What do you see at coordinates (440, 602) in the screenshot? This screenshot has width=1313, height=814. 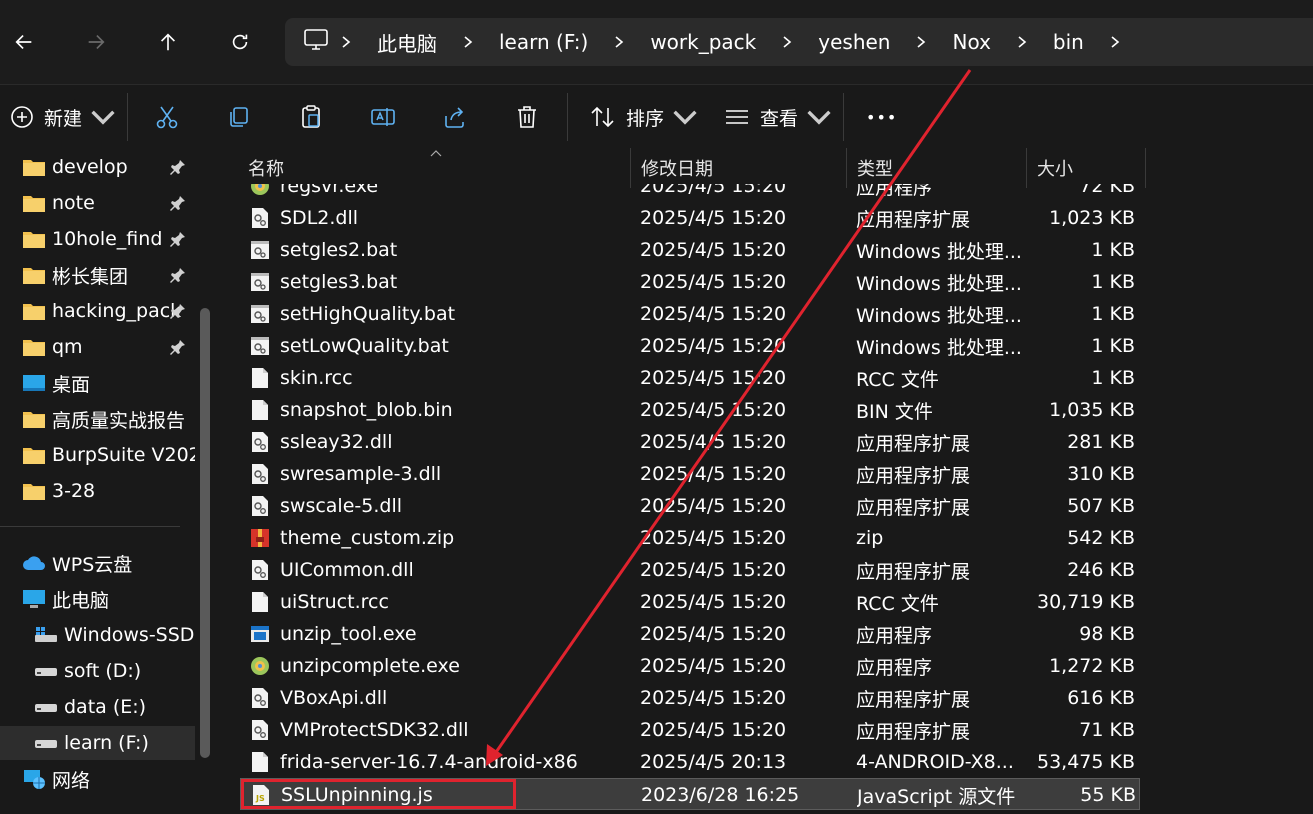 I see `file-name-cell: uiStruct.rcc` at bounding box center [440, 602].